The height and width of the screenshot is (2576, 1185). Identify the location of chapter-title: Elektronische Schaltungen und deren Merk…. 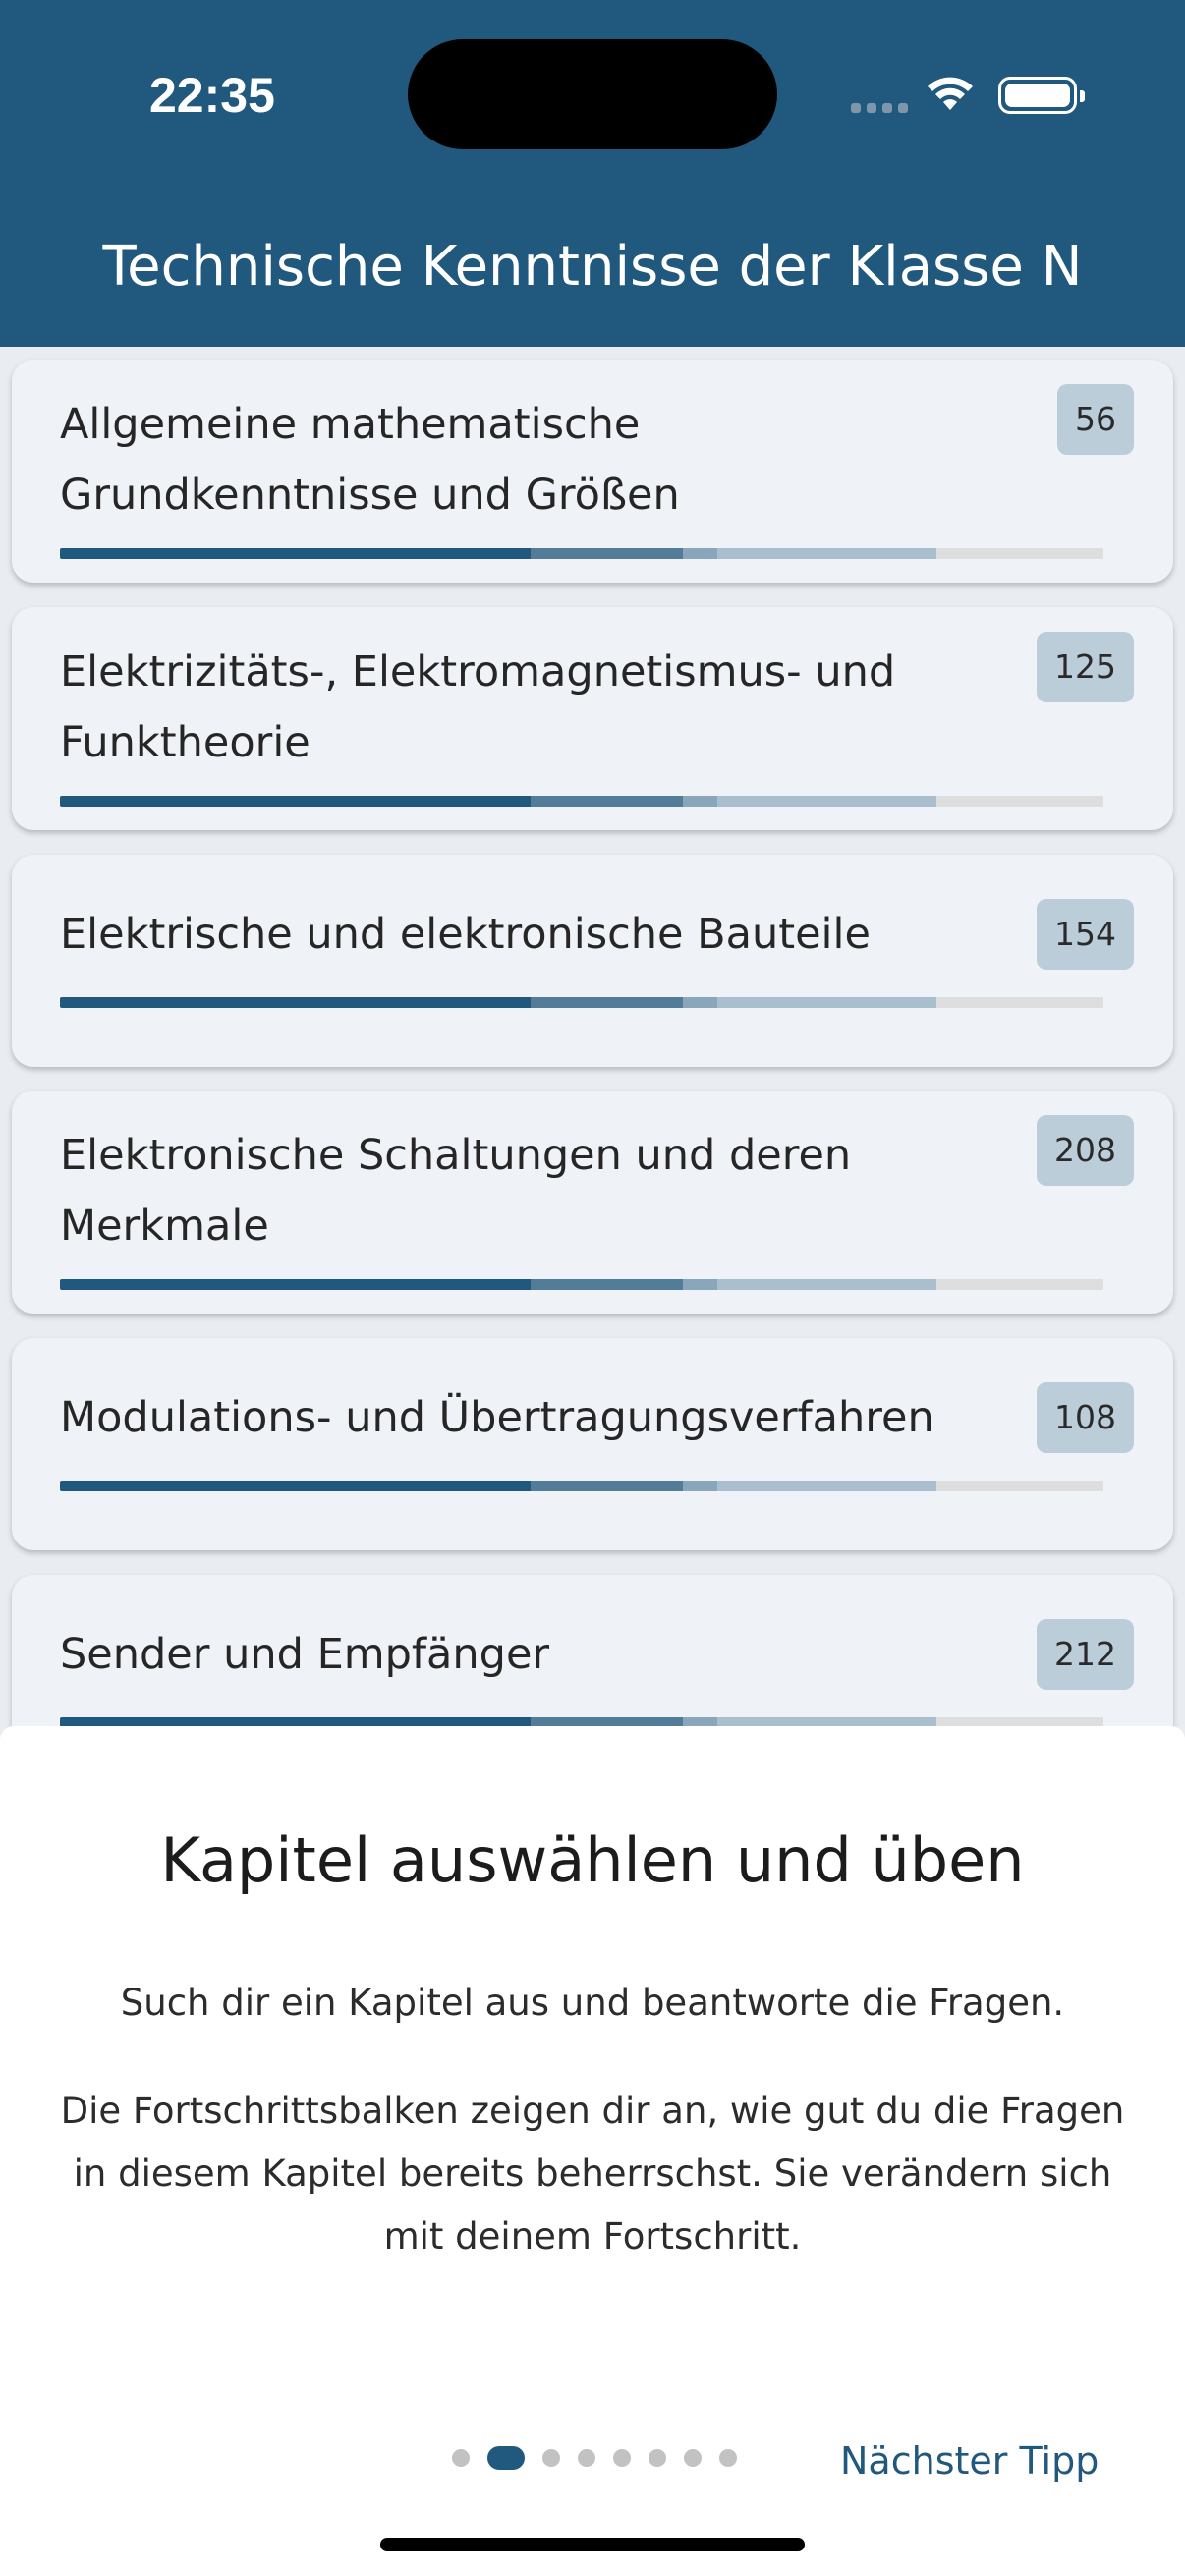
(456, 1191).